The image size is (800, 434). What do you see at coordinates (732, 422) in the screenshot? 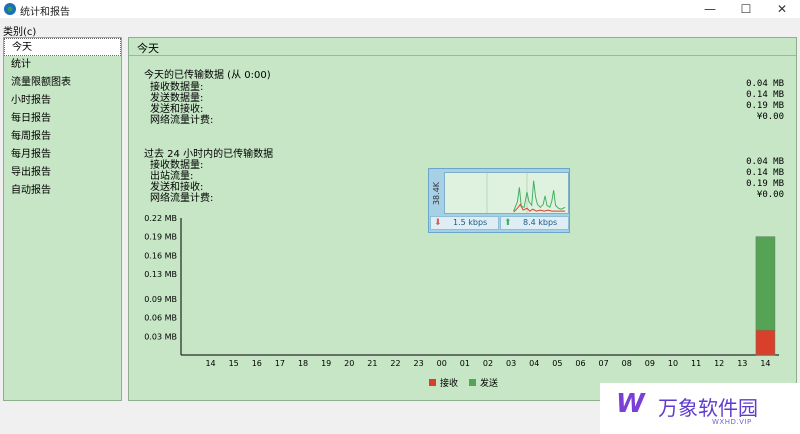
I see `watermark-subtext: WXHD.VIP` at bounding box center [732, 422].